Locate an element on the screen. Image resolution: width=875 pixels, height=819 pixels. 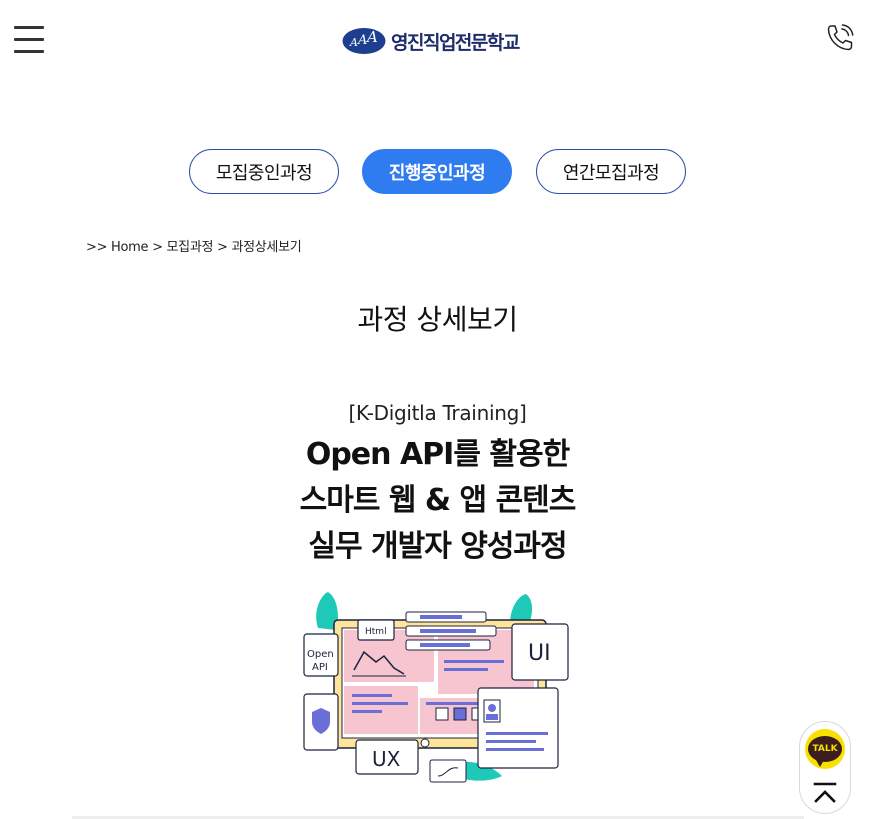
tab-annual: 연간모집과정 is located at coordinates (611, 171).